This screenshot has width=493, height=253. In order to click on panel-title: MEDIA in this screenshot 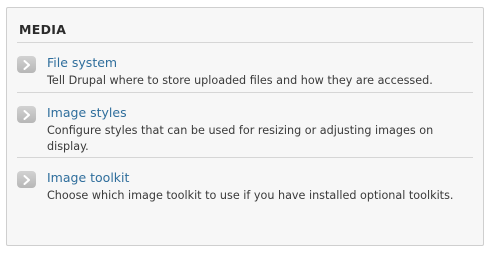, I will do `click(43, 29)`.